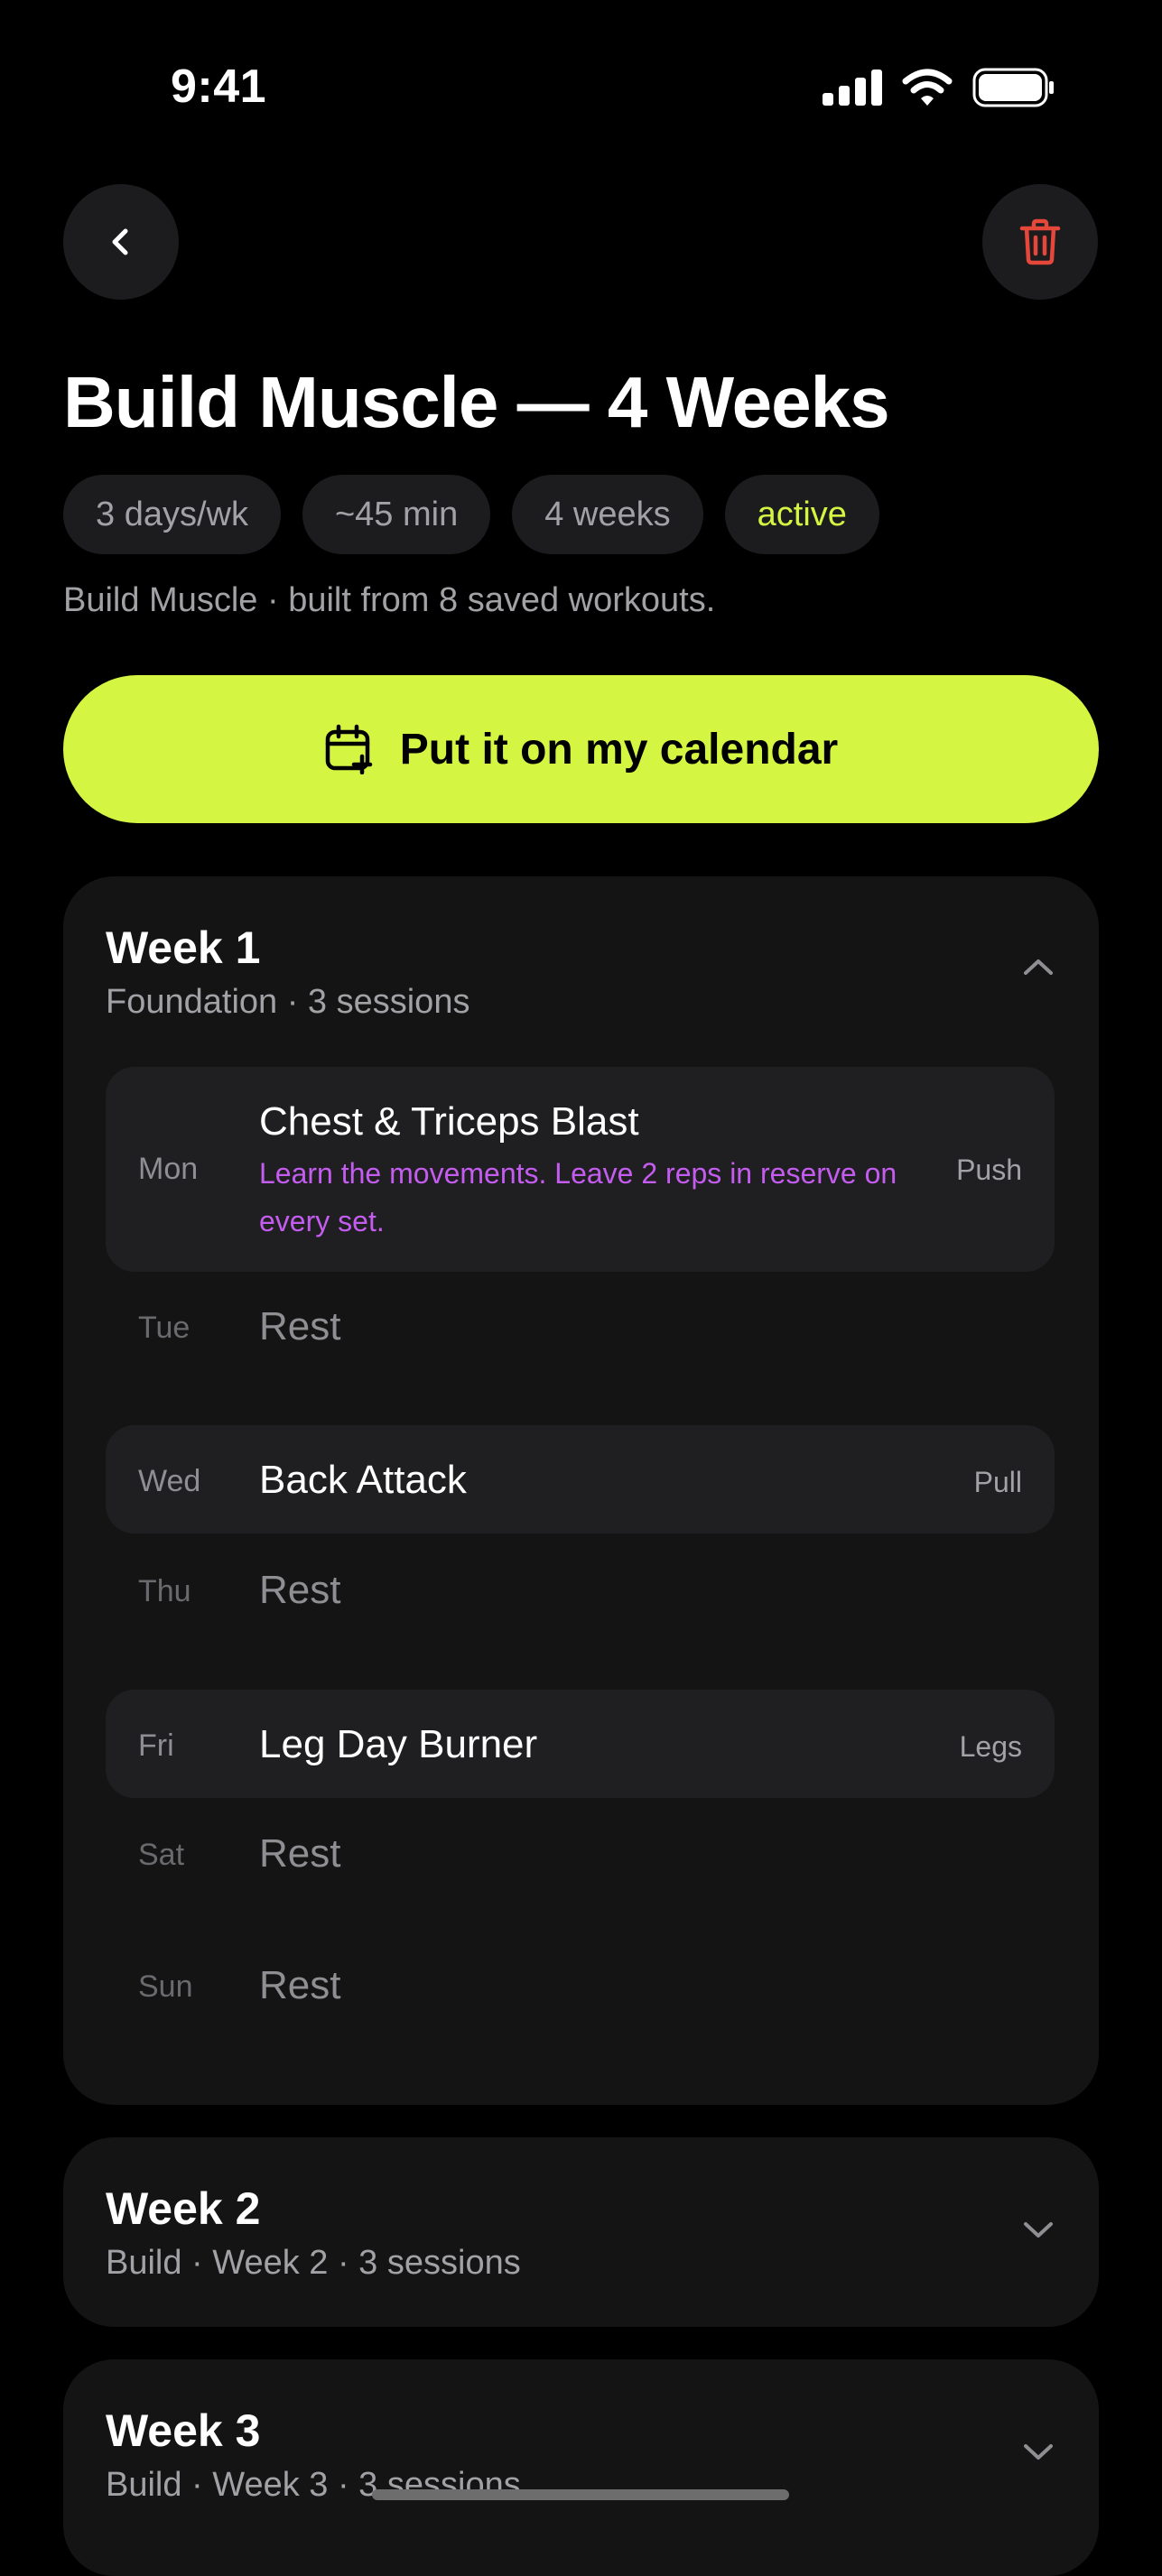 This screenshot has height=2576, width=1162. I want to click on wifi-icon, so click(927, 87).